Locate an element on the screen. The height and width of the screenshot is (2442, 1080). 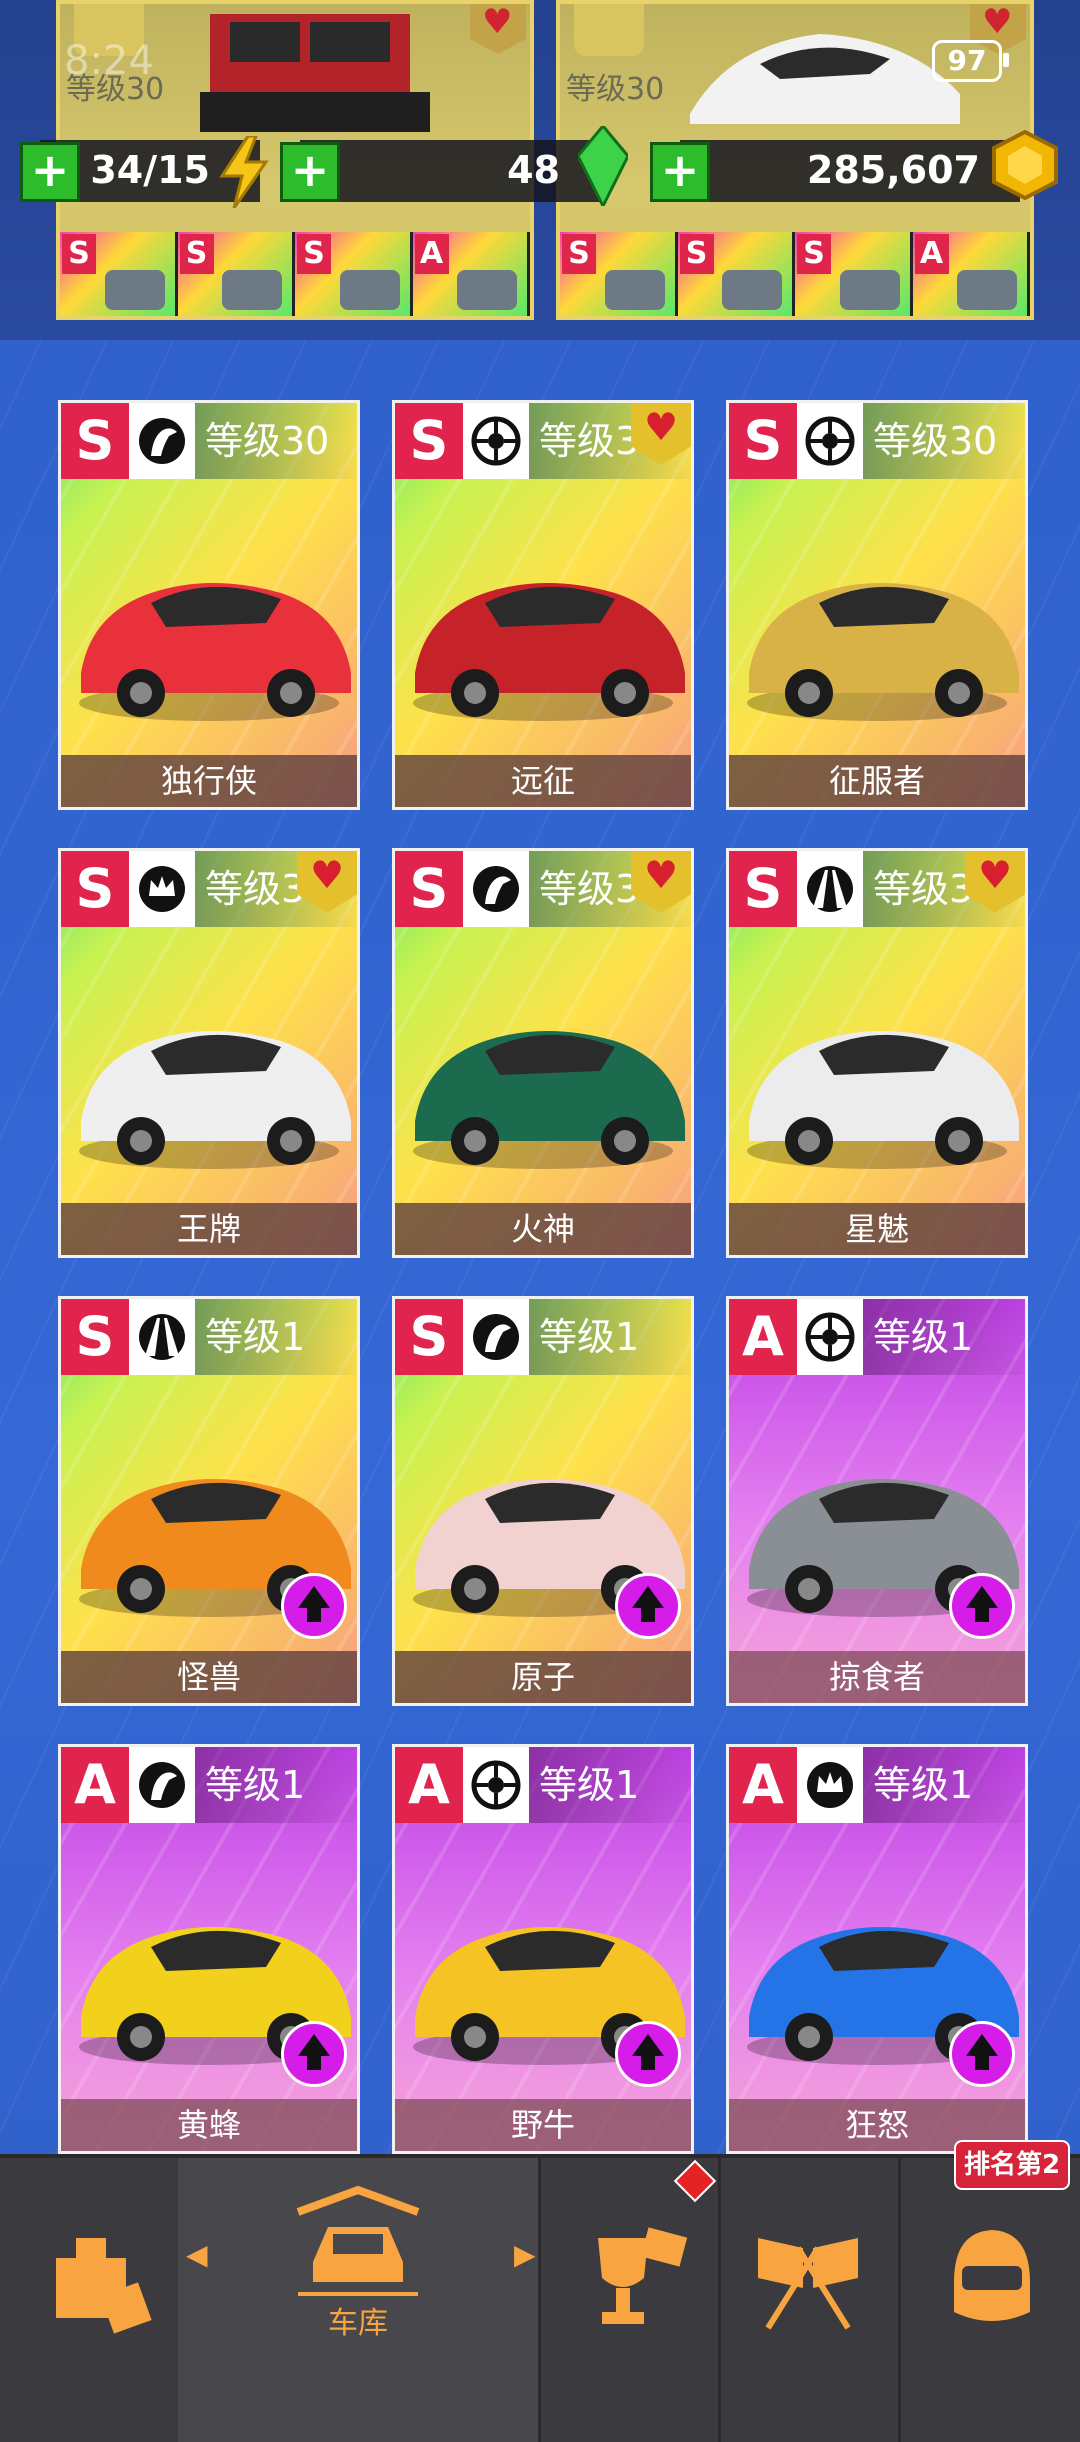
supercar-image is located at coordinates (825, 79).